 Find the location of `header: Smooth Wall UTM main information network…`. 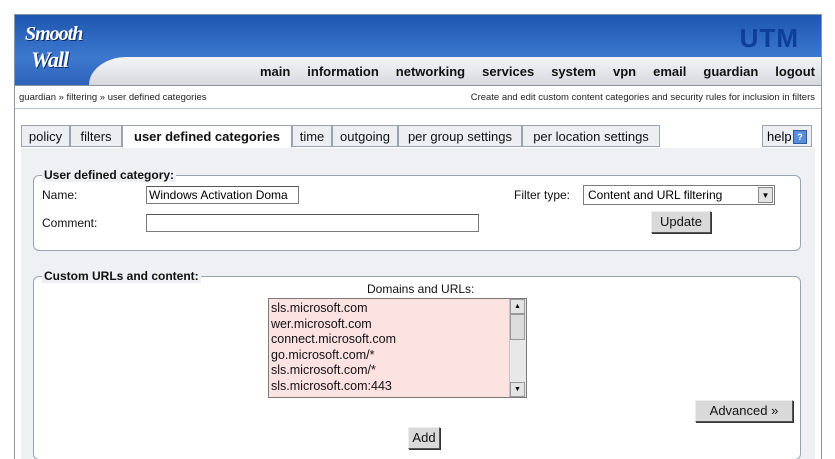

header: Smooth Wall UTM main information network… is located at coordinates (418, 50).